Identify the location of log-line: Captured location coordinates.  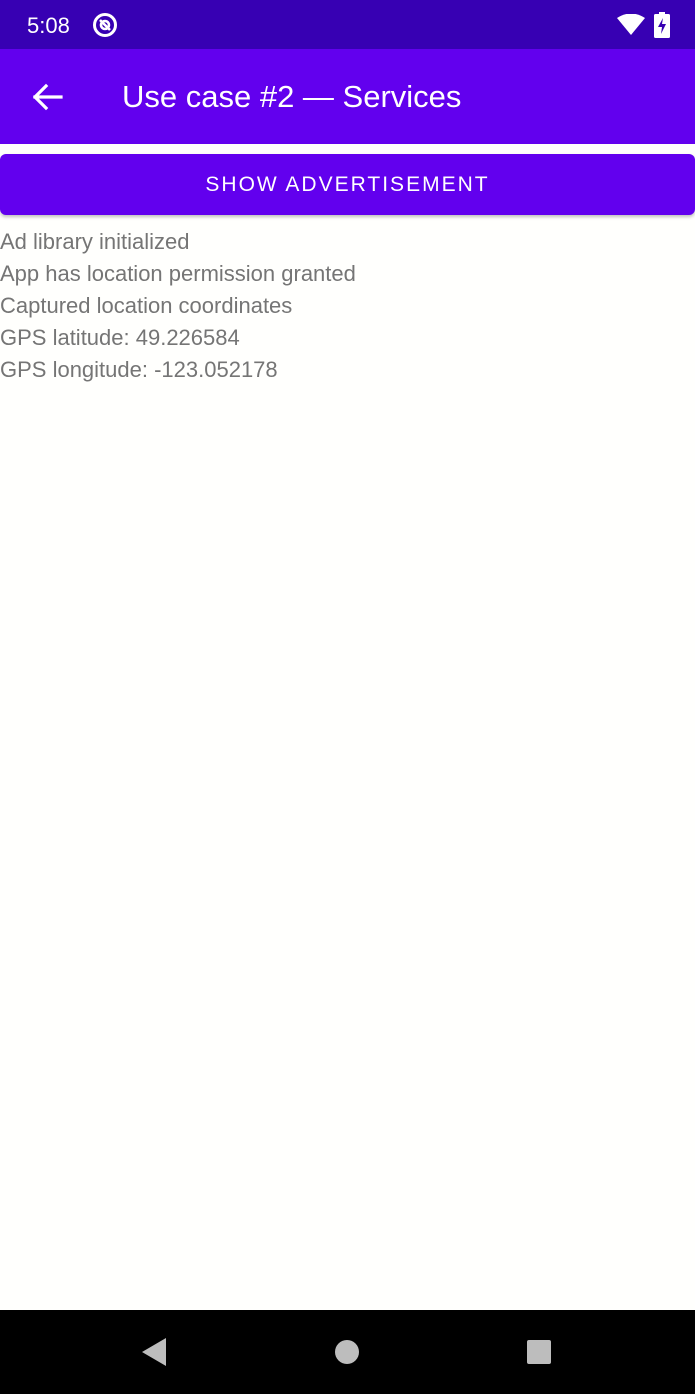
(146, 305).